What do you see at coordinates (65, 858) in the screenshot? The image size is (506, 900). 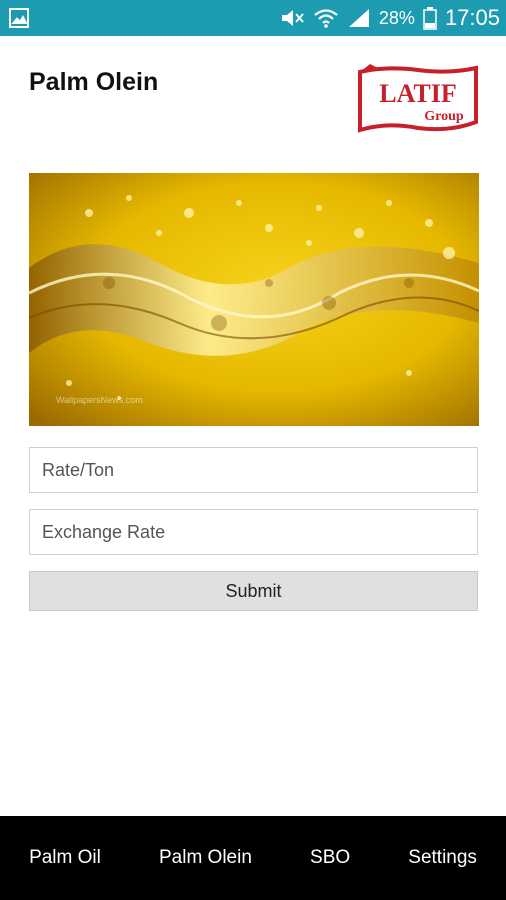 I see `nav-palm-oil: Palm Oil` at bounding box center [65, 858].